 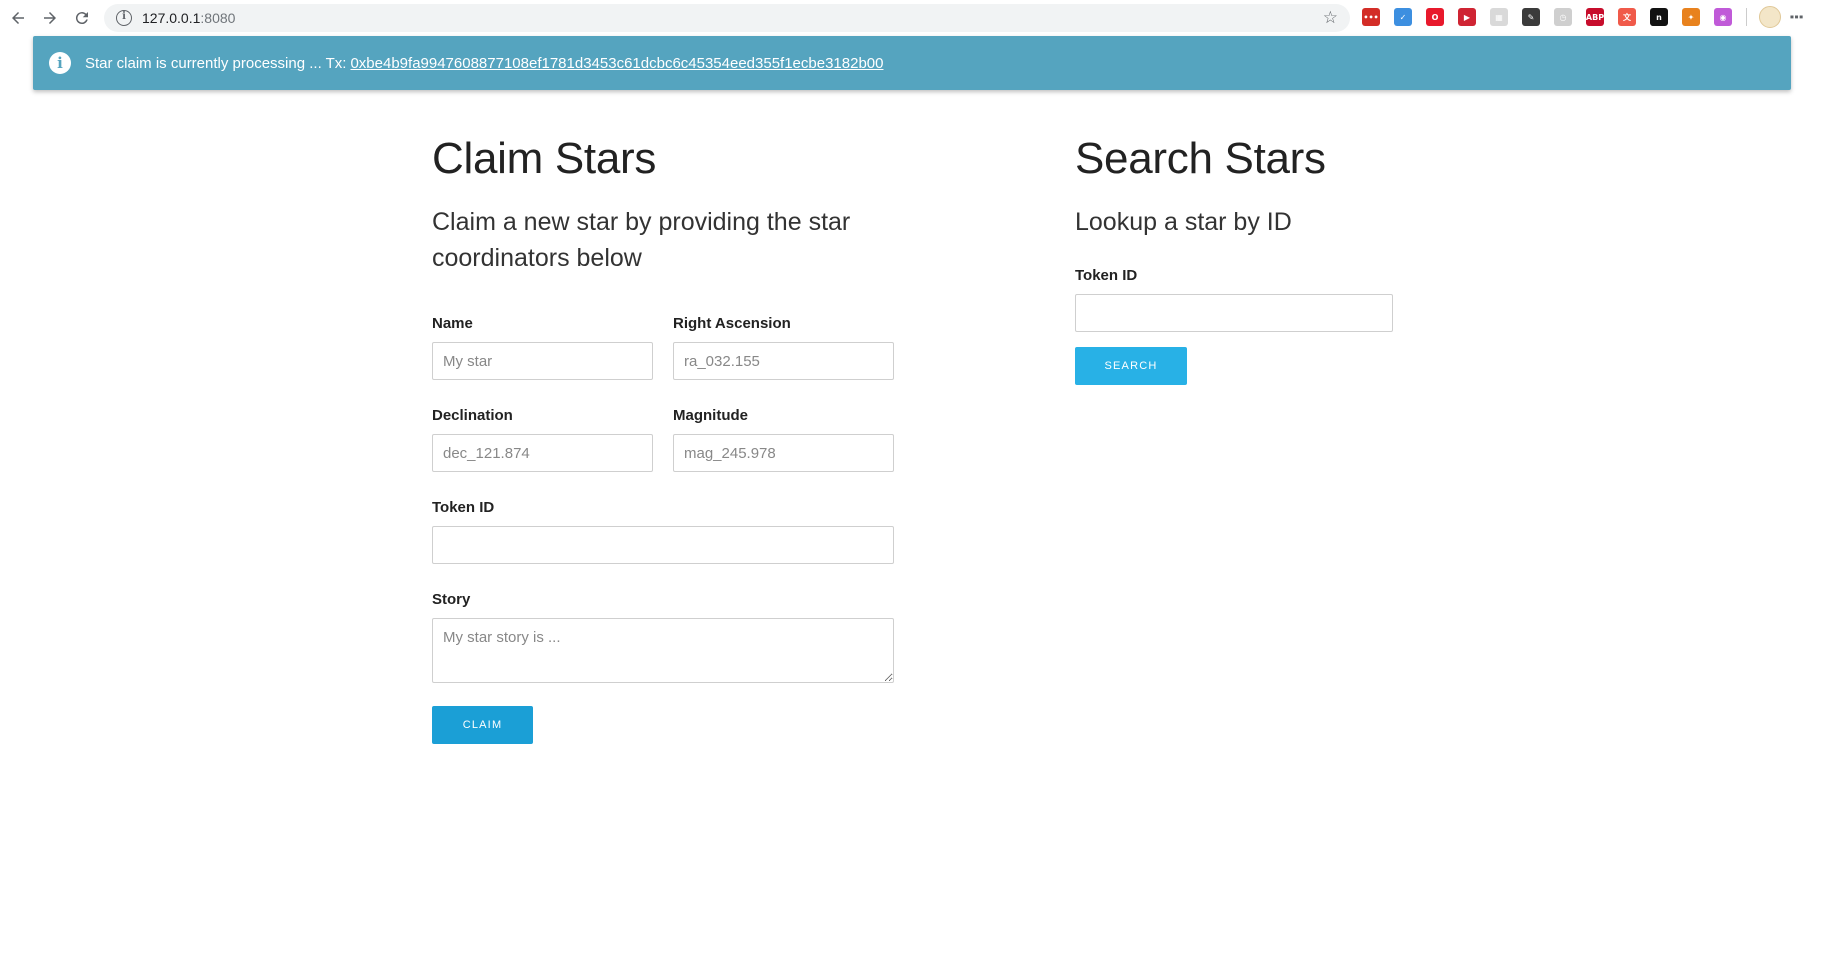 I want to click on search-subtitle: Lookup a star by ID, so click(x=1183, y=222).